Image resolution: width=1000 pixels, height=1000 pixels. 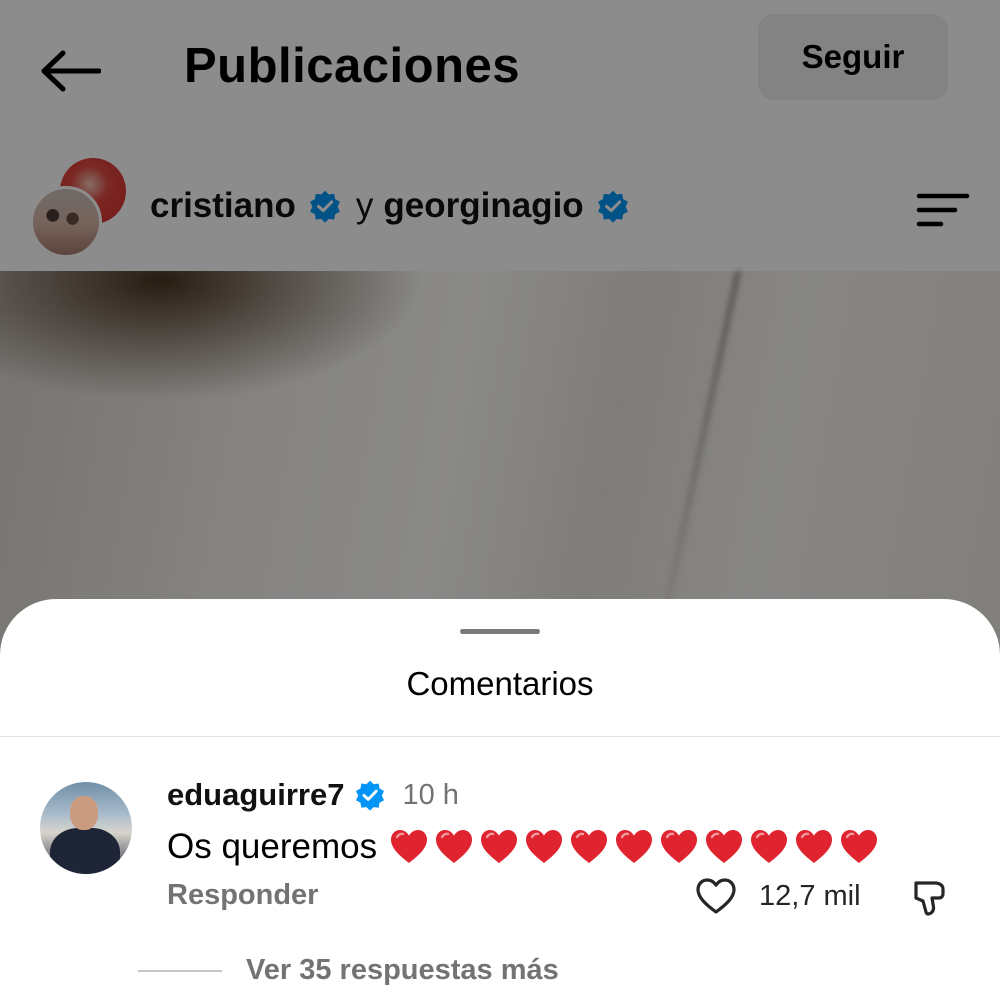 I want to click on reply-button: Responder, so click(x=242, y=895).